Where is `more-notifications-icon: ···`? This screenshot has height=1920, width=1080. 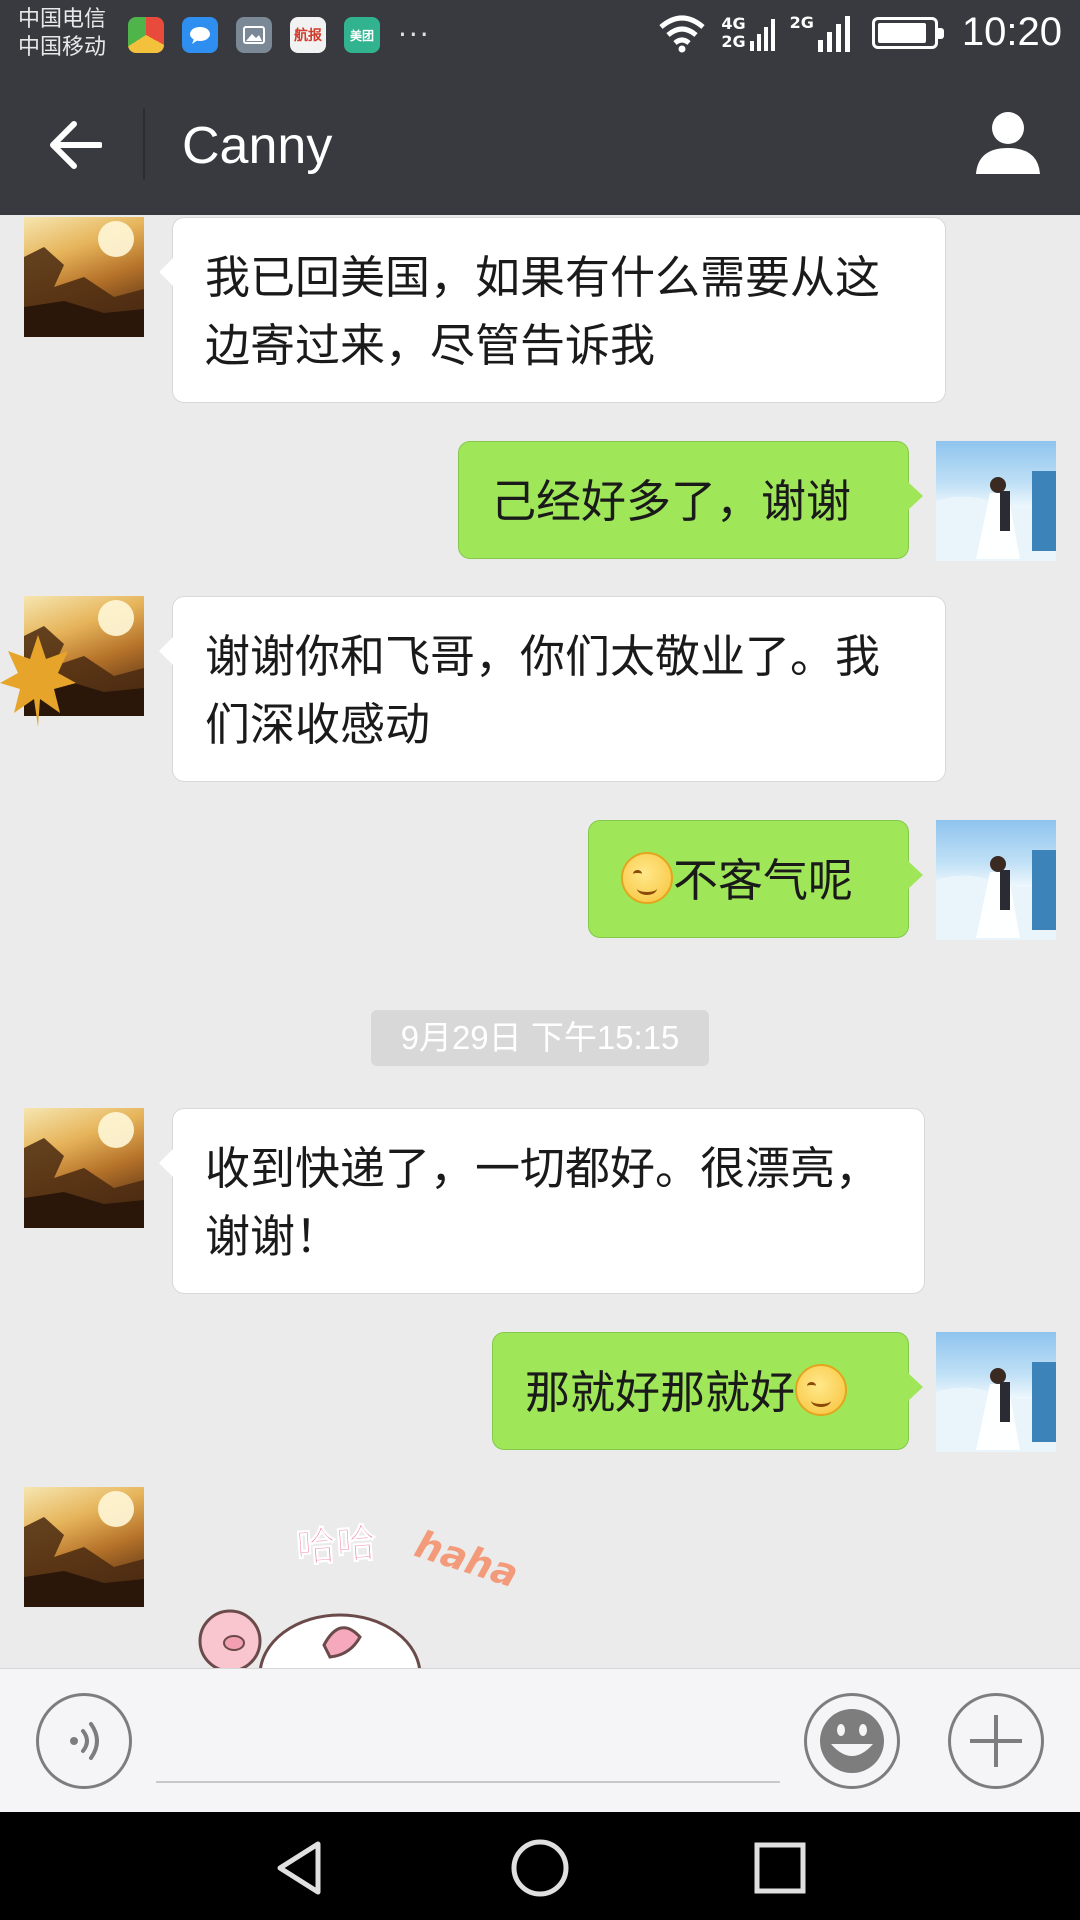
more-notifications-icon: ··· is located at coordinates (414, 34).